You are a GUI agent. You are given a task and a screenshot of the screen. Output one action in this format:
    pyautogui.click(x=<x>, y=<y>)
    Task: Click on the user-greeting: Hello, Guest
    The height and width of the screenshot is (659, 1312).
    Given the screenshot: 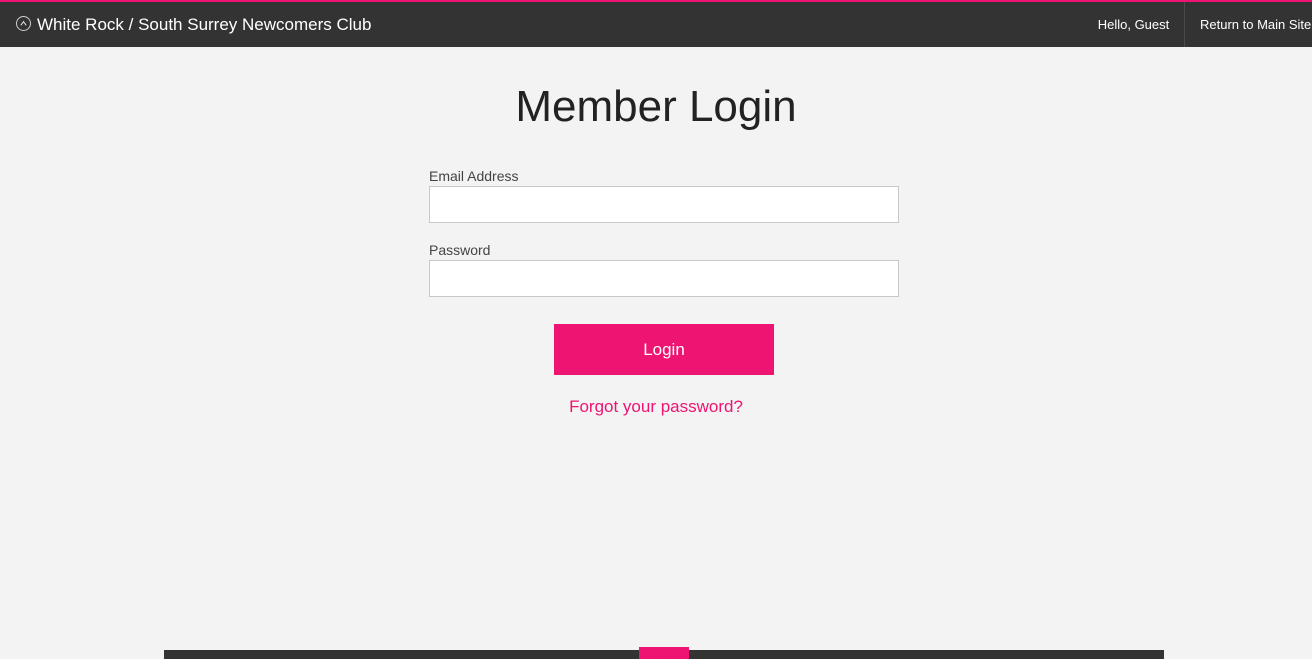 What is the action you would take?
    pyautogui.click(x=1133, y=24)
    